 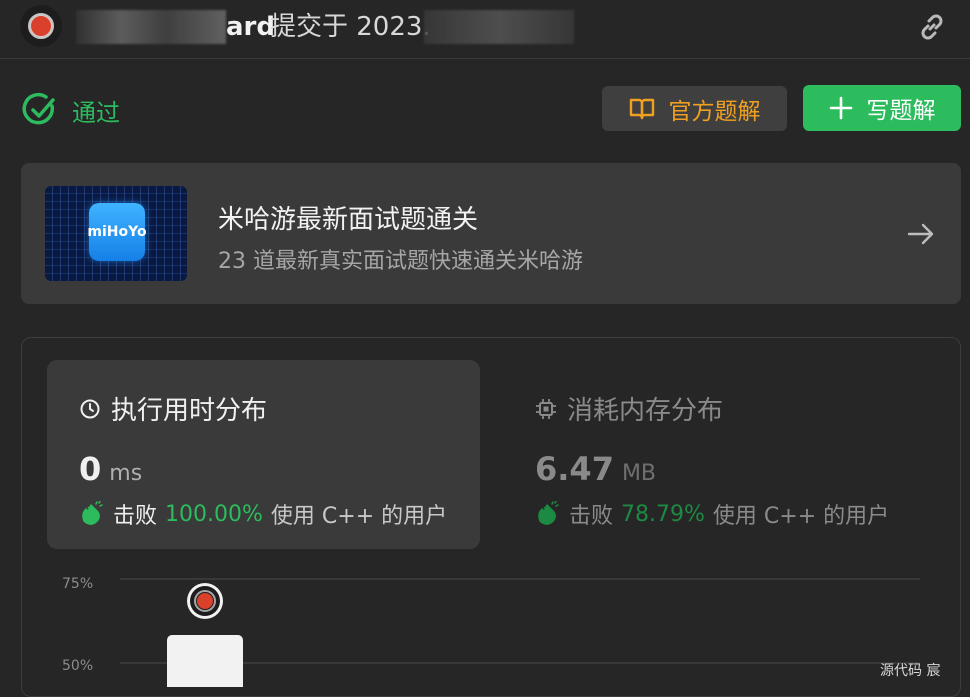 I want to click on write-solution-button: 写题解, so click(x=882, y=108).